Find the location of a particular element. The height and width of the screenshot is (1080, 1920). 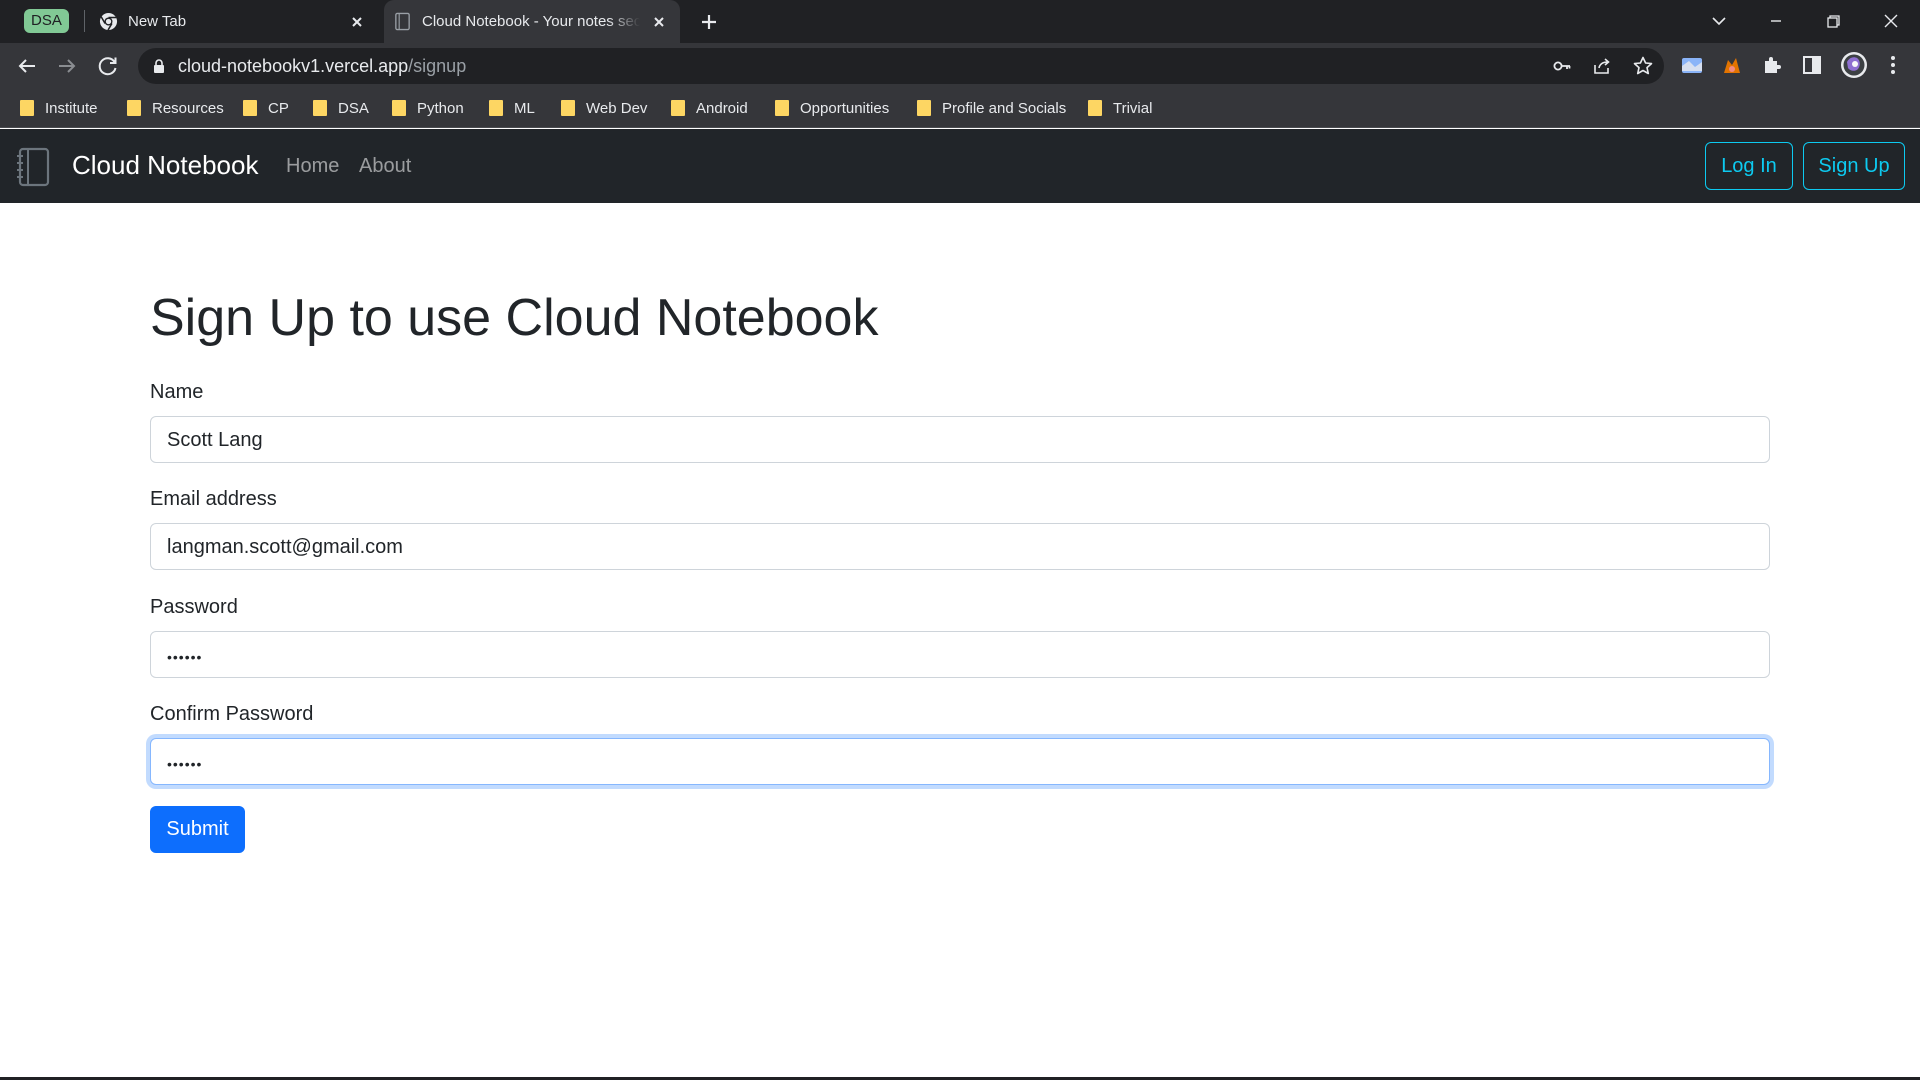

email-input: langman.scott@gmail.com is located at coordinates (960, 546).